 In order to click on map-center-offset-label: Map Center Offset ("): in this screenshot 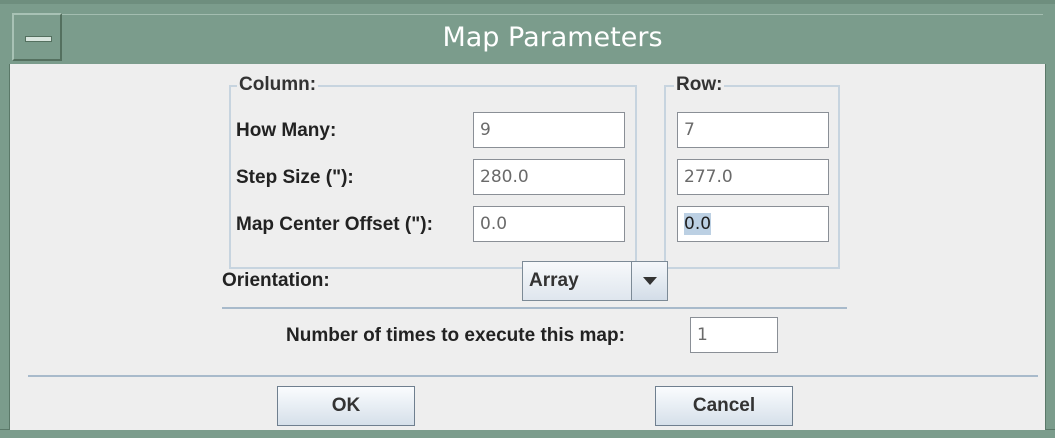, I will do `click(334, 224)`.